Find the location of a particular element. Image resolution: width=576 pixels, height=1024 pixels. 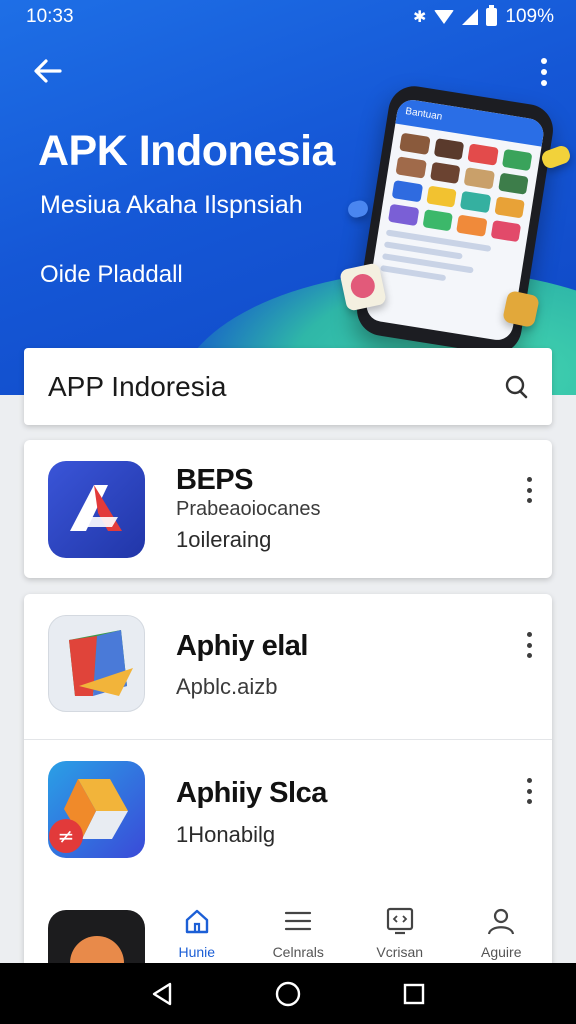

nav-label: Aguire is located at coordinates (501, 952).